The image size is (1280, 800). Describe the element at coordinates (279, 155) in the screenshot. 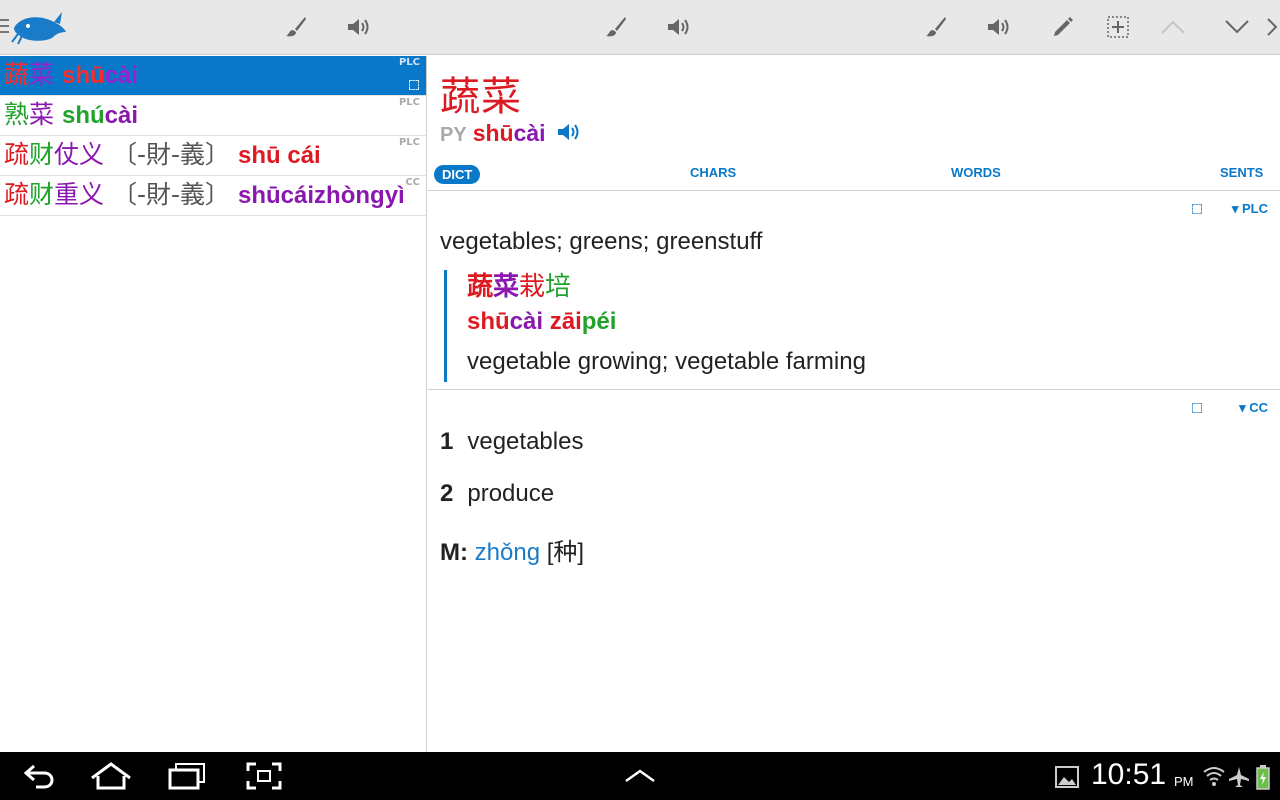

I see `entry-pinyin: shū cái` at that location.